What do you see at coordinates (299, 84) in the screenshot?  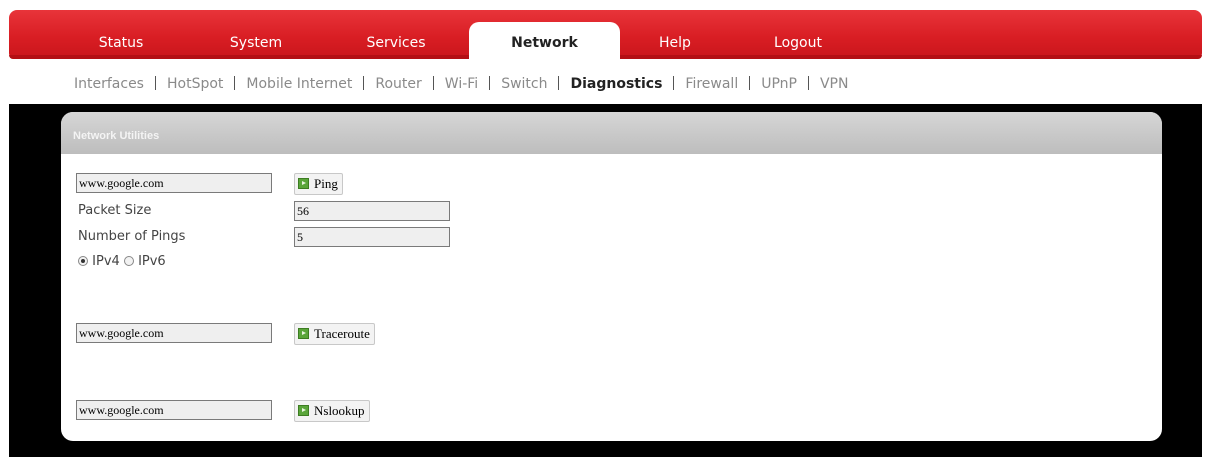 I see `sub-nav-mobile-internet: Mobile Internet` at bounding box center [299, 84].